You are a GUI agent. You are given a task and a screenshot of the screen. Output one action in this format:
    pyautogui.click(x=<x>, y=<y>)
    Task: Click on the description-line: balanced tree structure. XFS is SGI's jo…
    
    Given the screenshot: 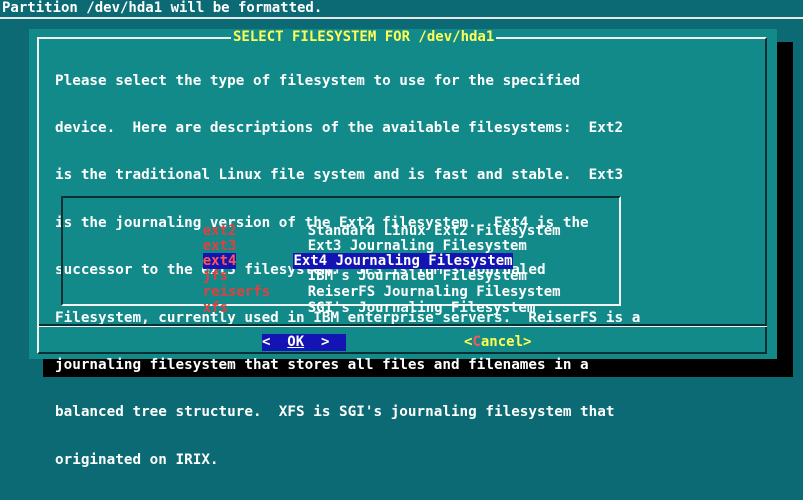 What is the action you would take?
    pyautogui.click(x=335, y=412)
    